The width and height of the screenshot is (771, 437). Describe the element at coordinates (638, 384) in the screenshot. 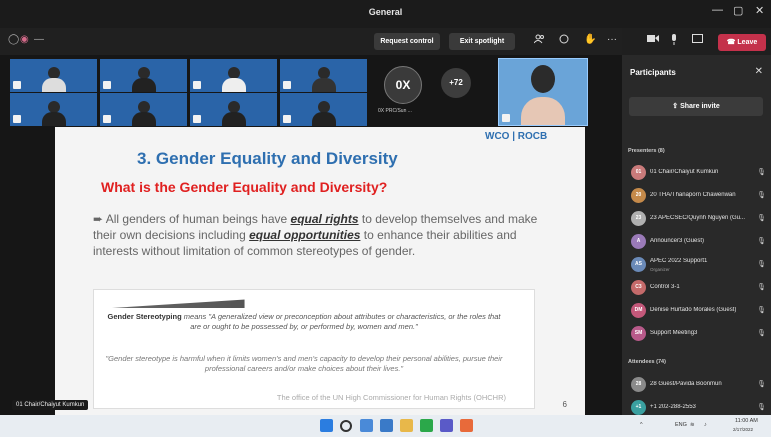

I see `participant-avatar: 28` at that location.